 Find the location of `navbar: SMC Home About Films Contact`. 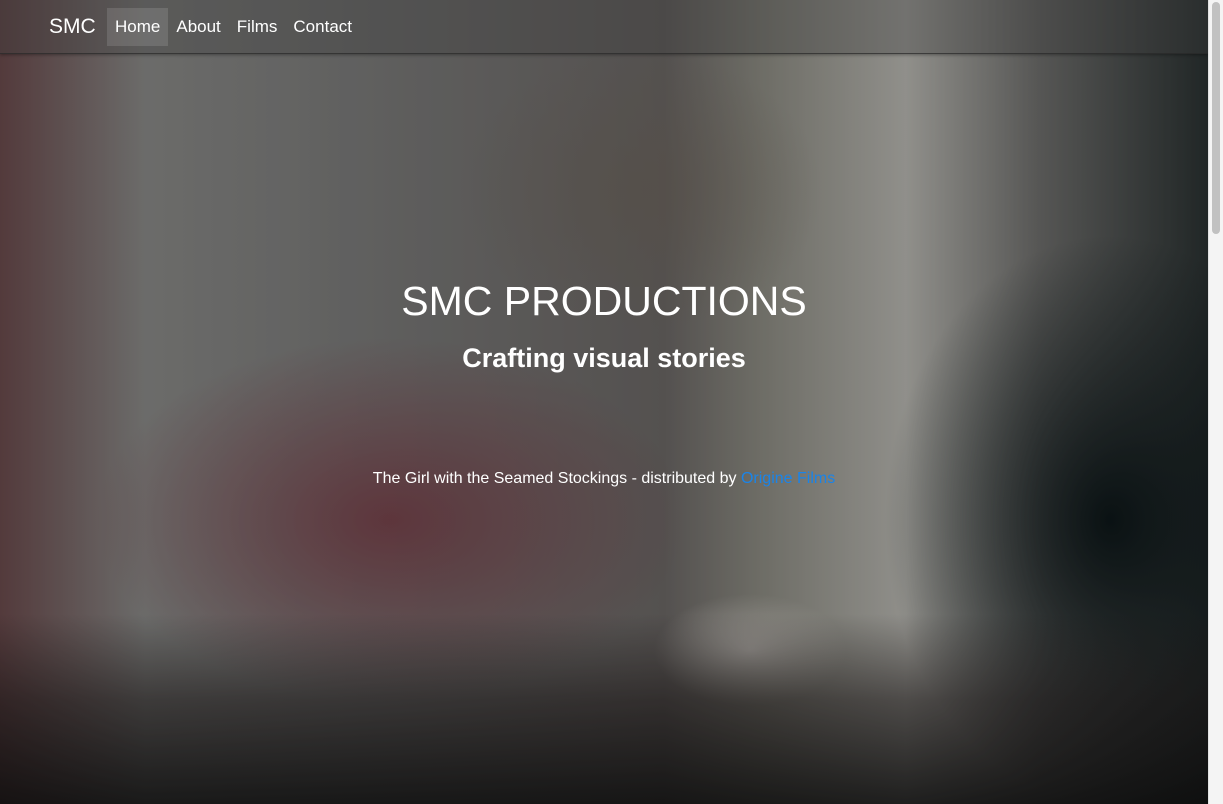

navbar: SMC Home About Films Contact is located at coordinates (604, 27).